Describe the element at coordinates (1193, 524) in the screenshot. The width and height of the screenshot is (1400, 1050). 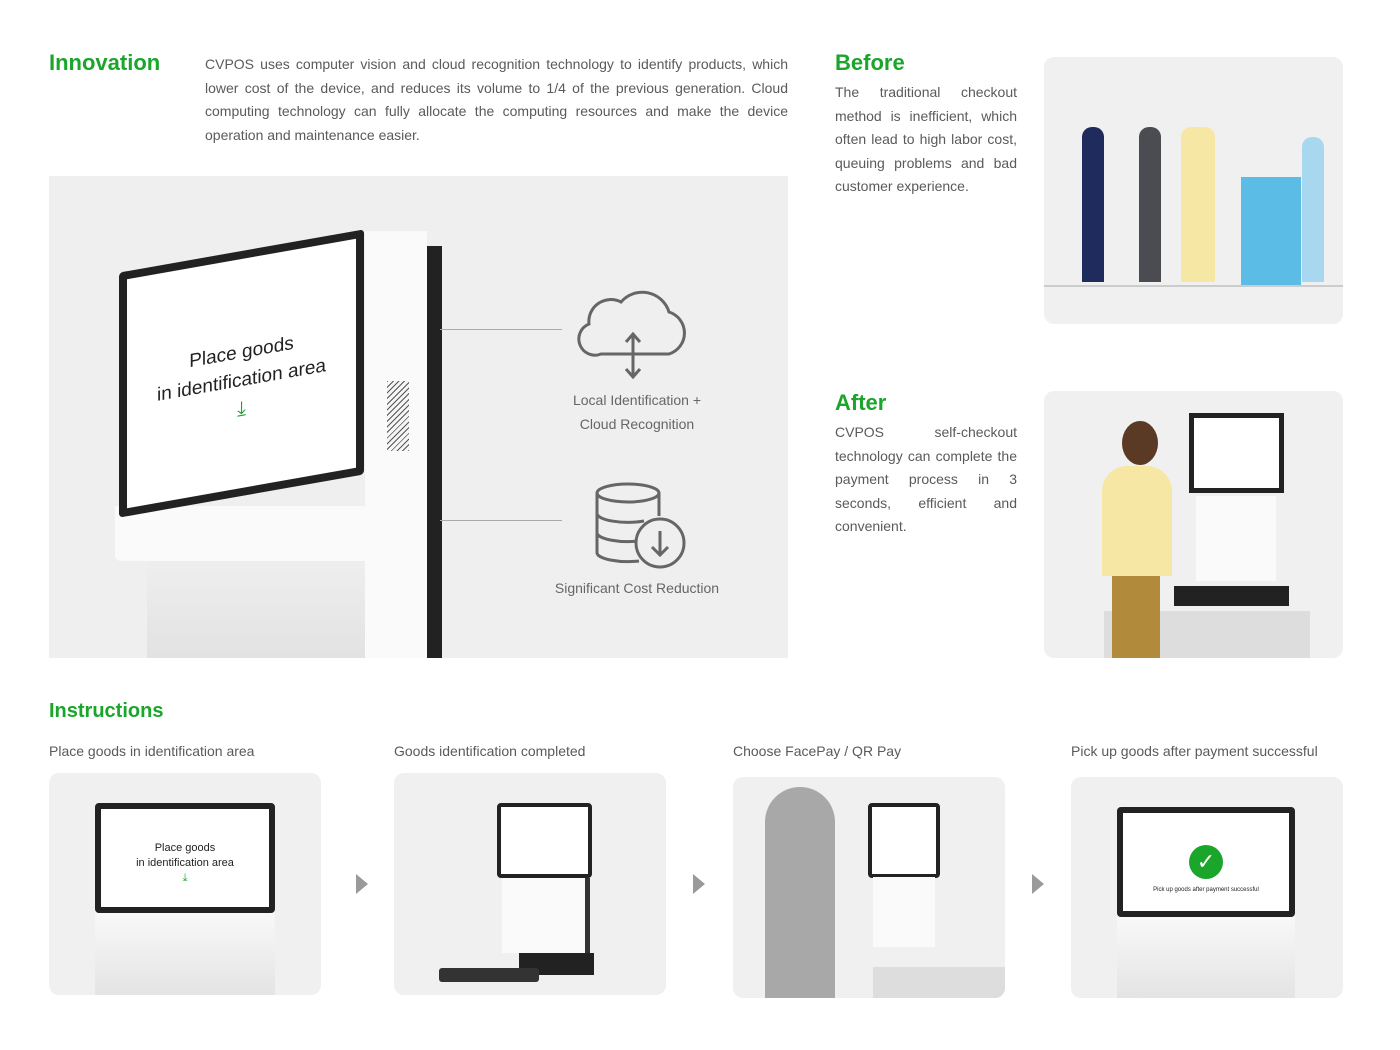
I see `after-illustration` at that location.